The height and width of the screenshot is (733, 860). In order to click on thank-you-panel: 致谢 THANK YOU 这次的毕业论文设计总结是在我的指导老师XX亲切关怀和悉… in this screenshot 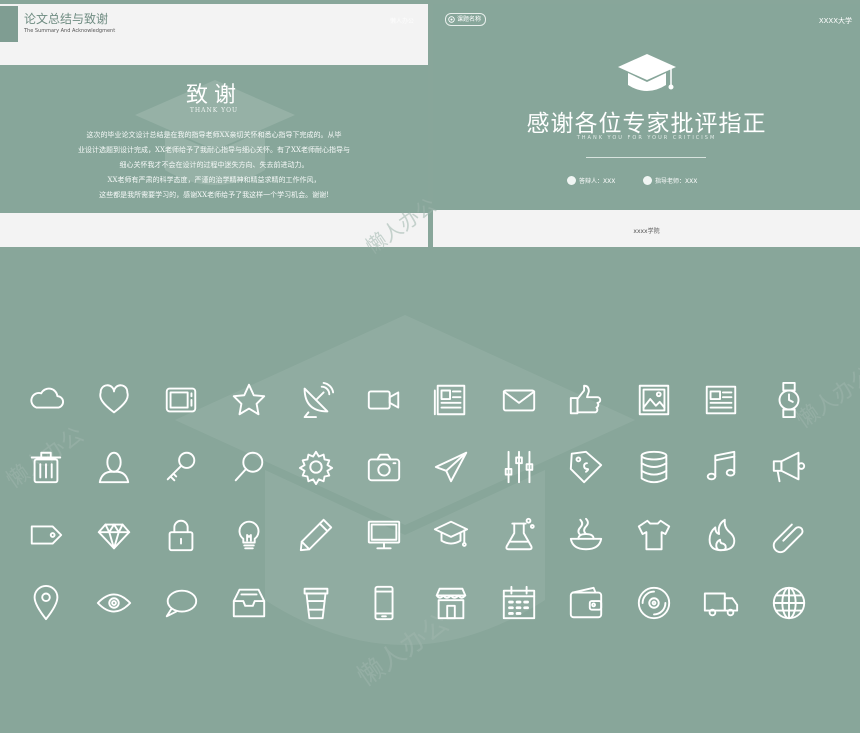, I will do `click(214, 139)`.